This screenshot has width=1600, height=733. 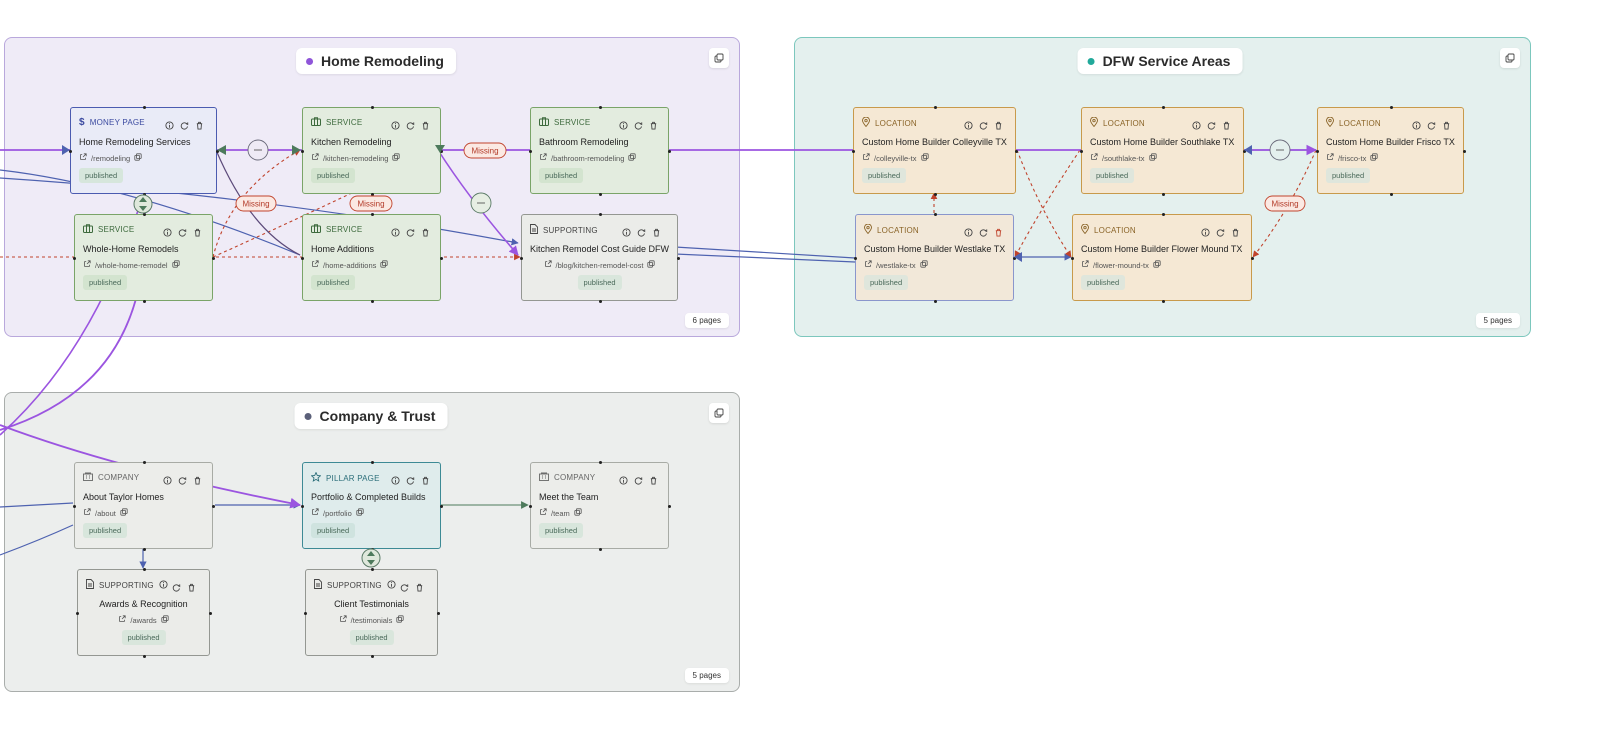 What do you see at coordinates (1280, 150) in the screenshot?
I see `link-toggle-marker` at bounding box center [1280, 150].